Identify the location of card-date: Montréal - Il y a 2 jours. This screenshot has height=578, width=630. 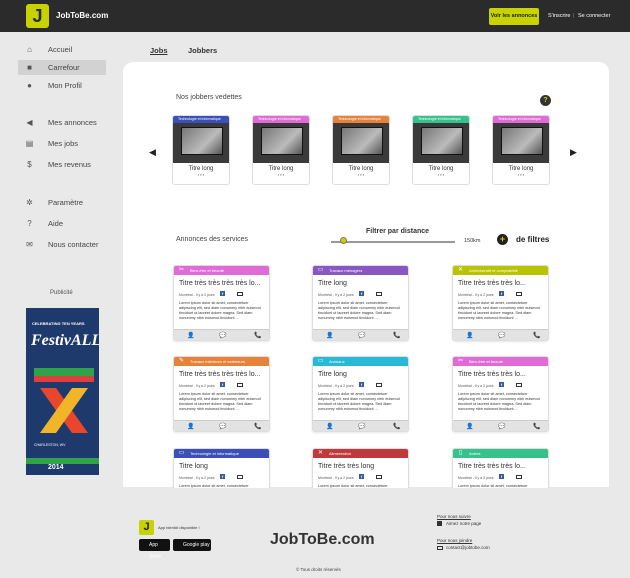
(476, 386).